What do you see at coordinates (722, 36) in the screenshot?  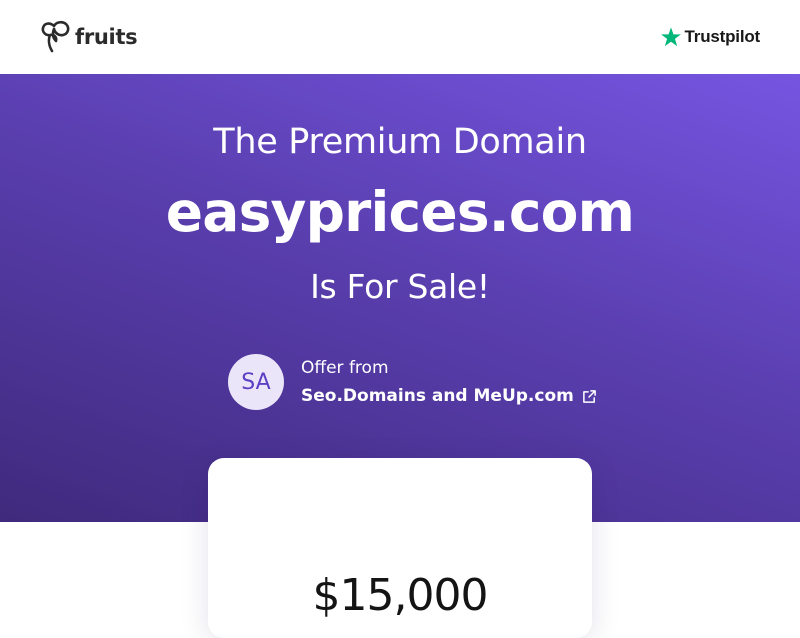 I see `trustpilot-label: Trustpilot` at bounding box center [722, 36].